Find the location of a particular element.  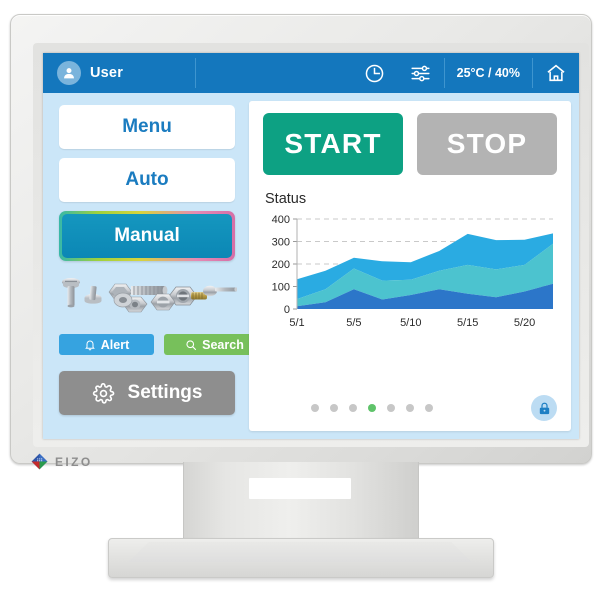

panel-footer is located at coordinates (410, 408).